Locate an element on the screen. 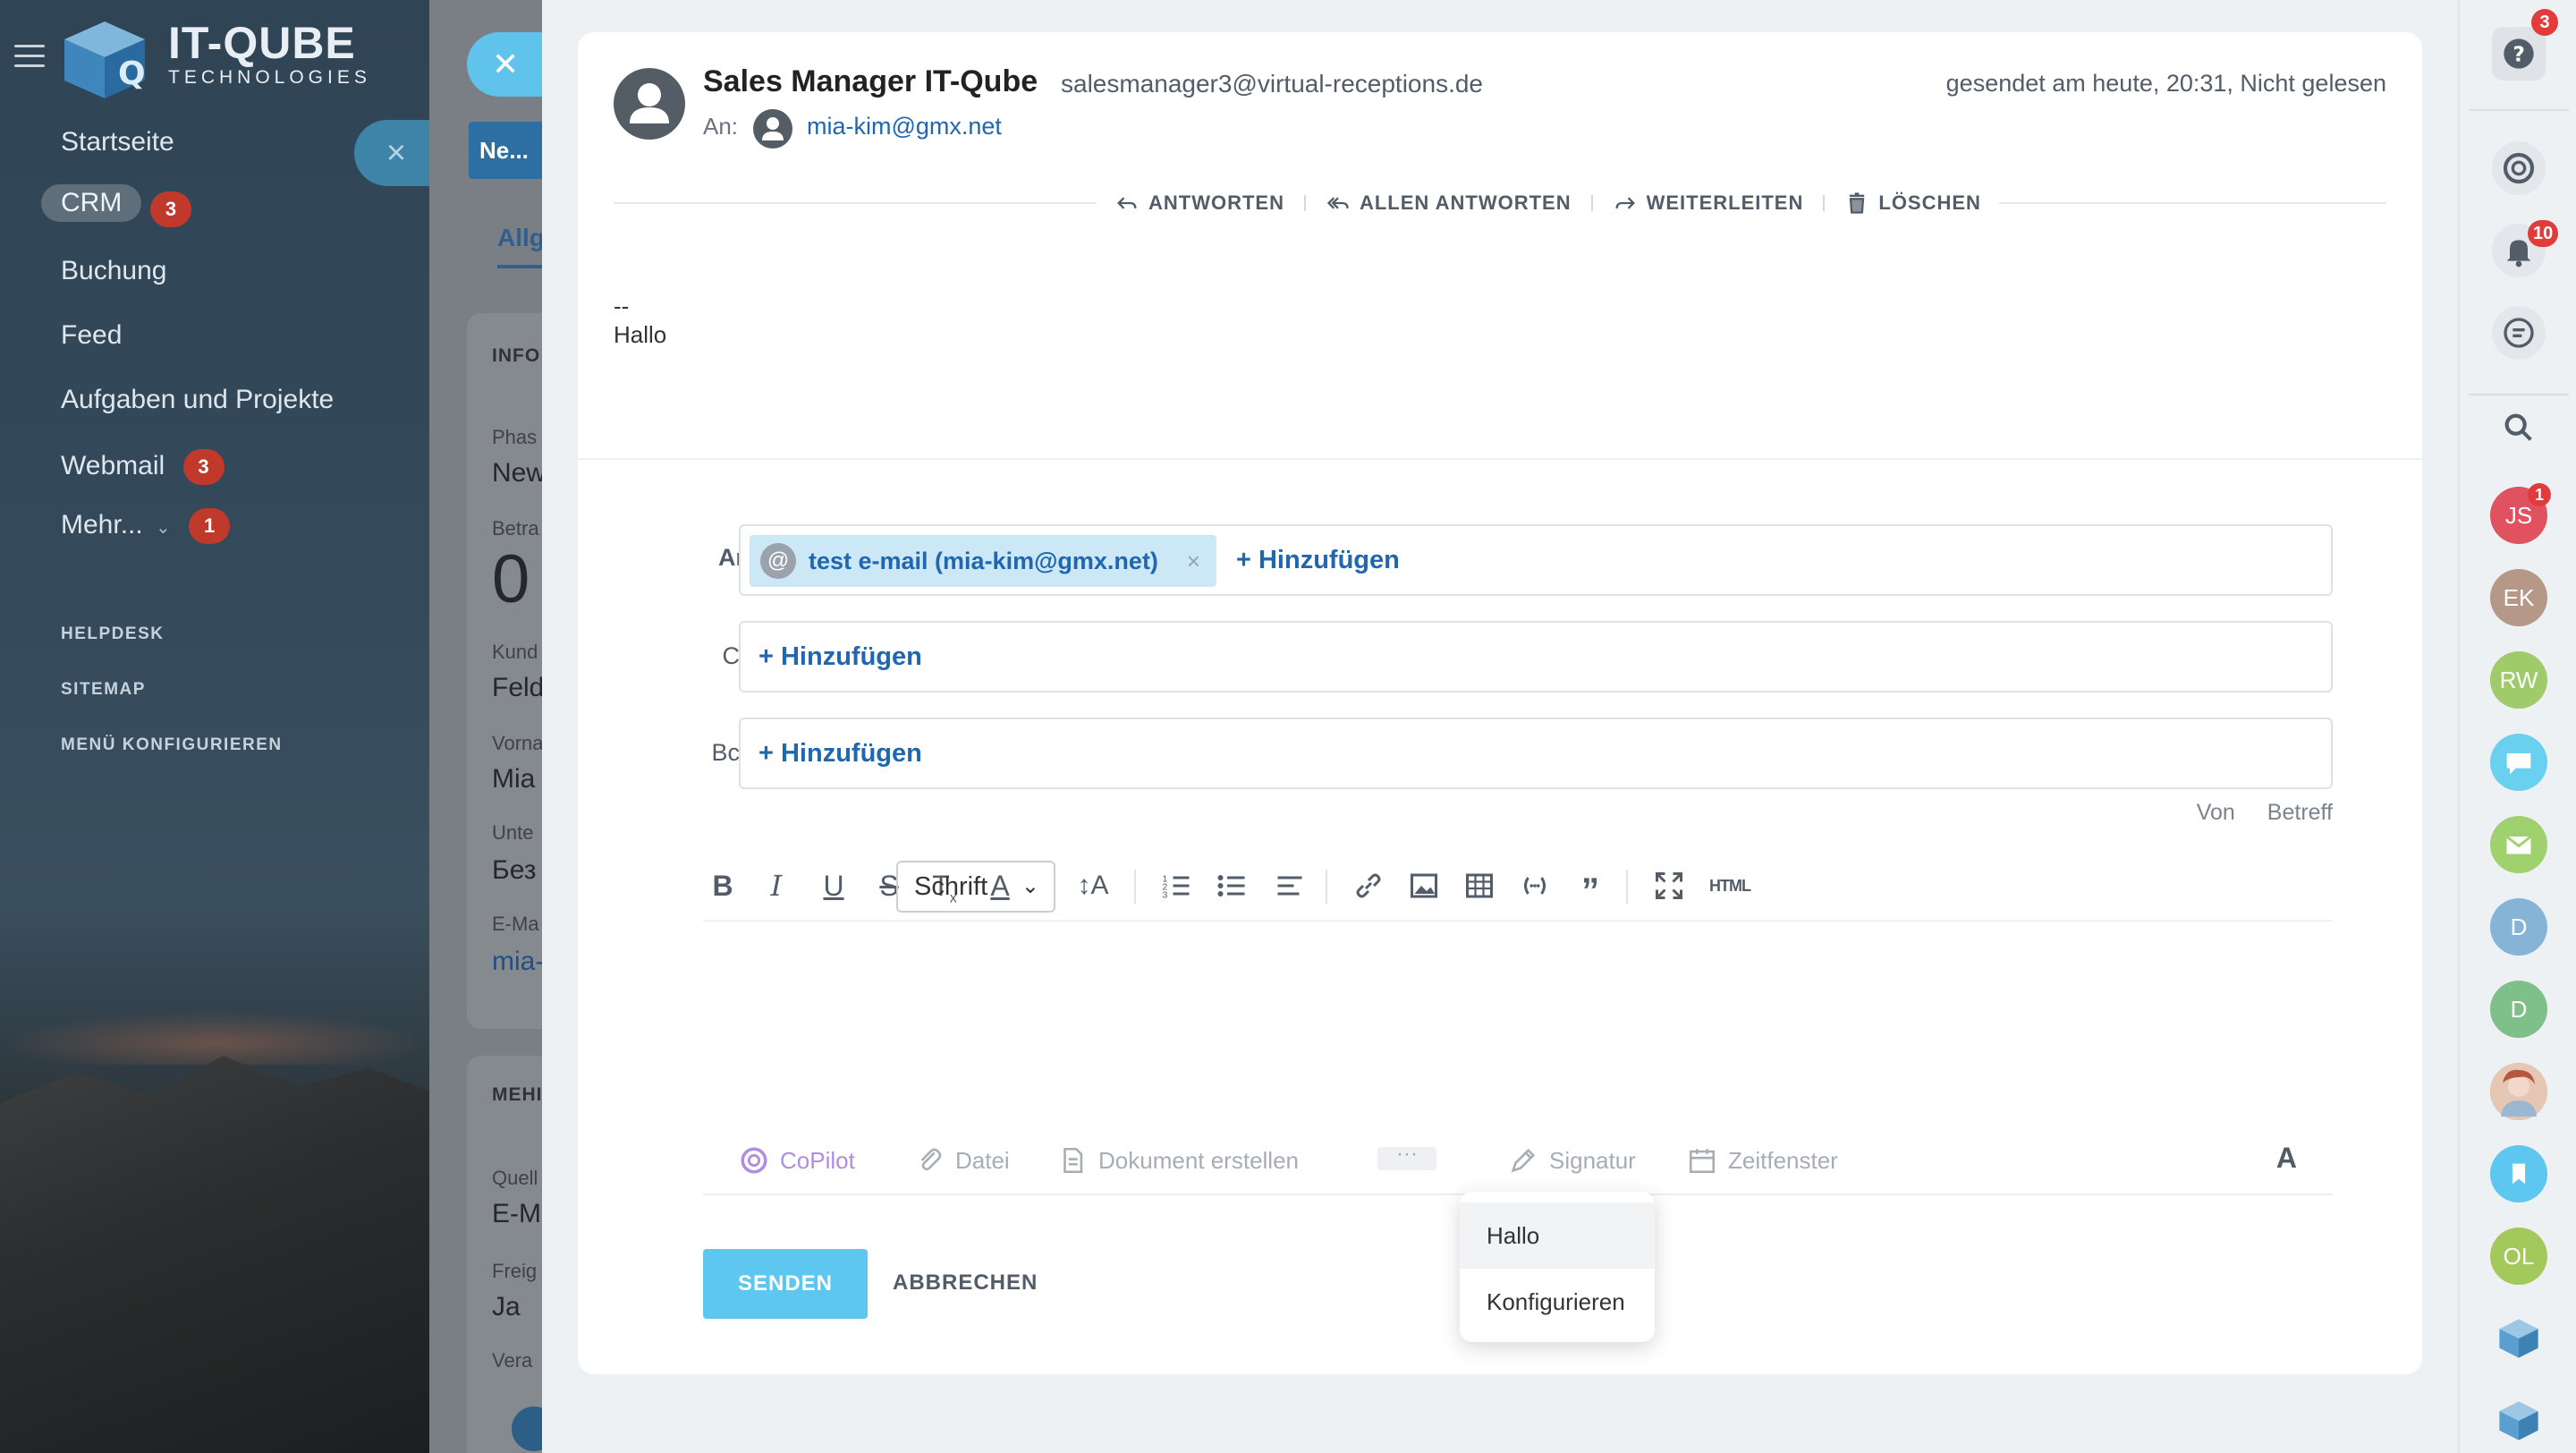 The height and width of the screenshot is (1453, 2576). numbered-list-icon: 123 is located at coordinates (1177, 885).